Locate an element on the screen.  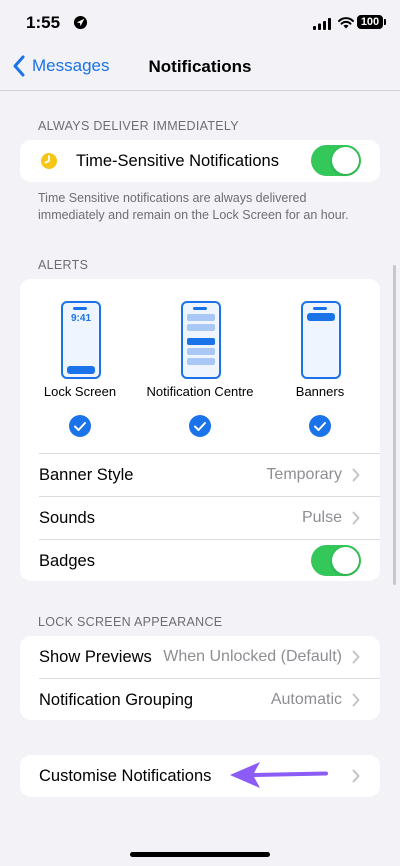
navigation-bar: Messages Notifications is located at coordinates (200, 67).